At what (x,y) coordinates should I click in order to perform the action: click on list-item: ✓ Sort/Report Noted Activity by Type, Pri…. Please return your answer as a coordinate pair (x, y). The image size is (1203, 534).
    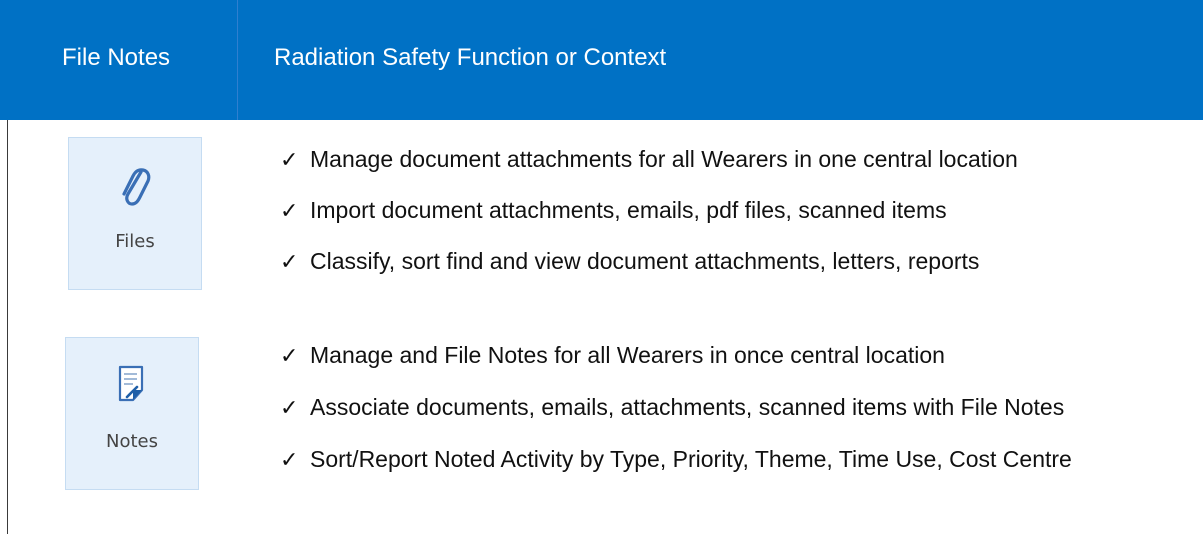
    Looking at the image, I should click on (676, 459).